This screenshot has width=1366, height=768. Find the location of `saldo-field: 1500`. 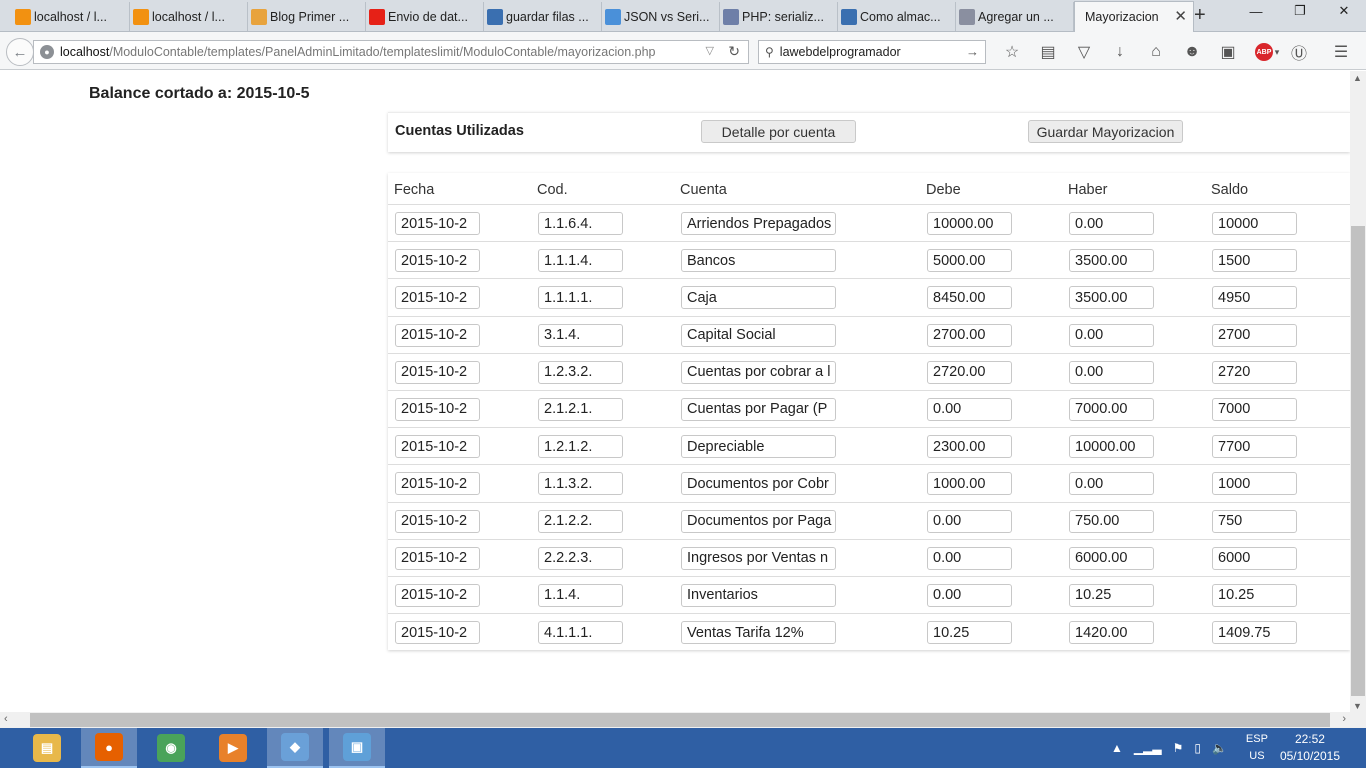

saldo-field: 1500 is located at coordinates (1254, 261).